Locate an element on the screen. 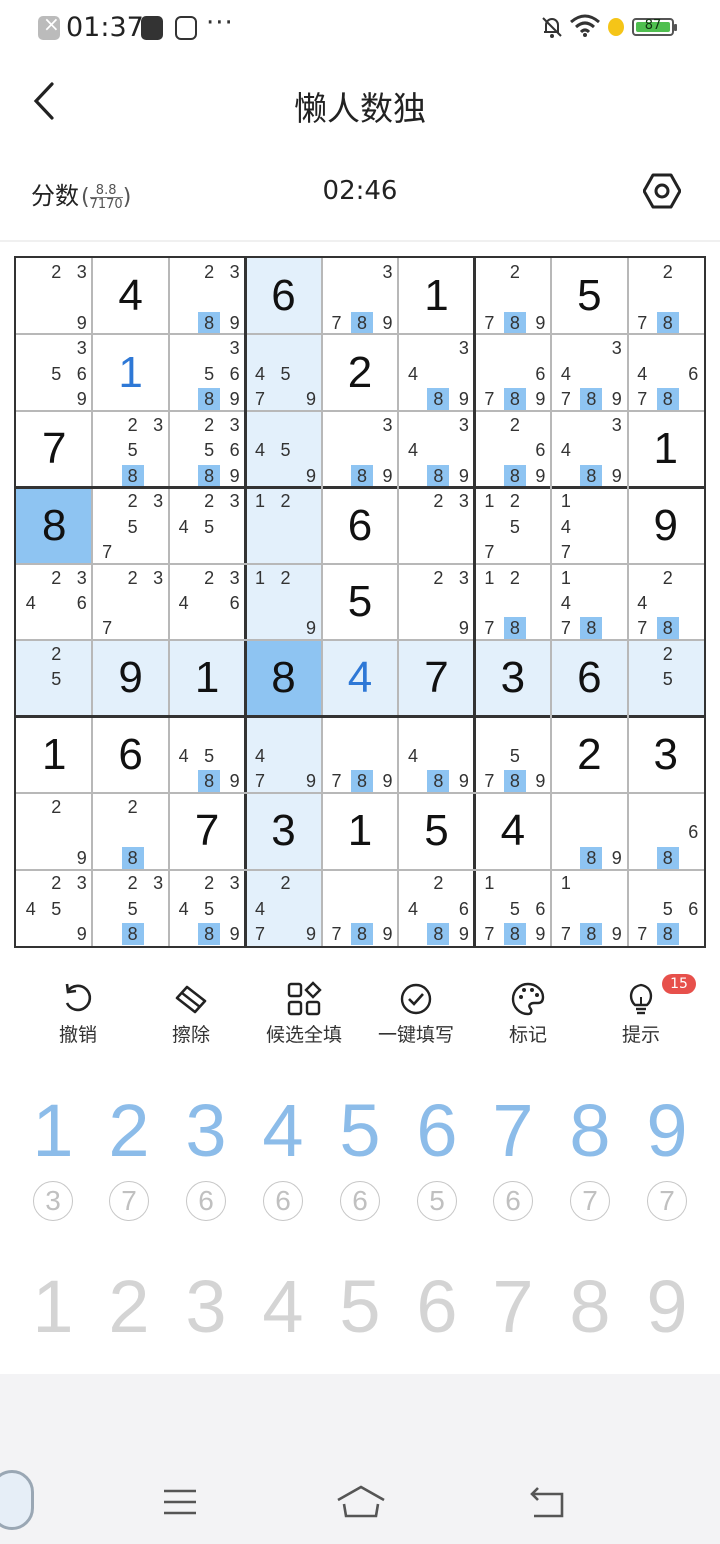 Image resolution: width=720 pixels, height=1544 pixels. back-icon is located at coordinates (548, 1505).